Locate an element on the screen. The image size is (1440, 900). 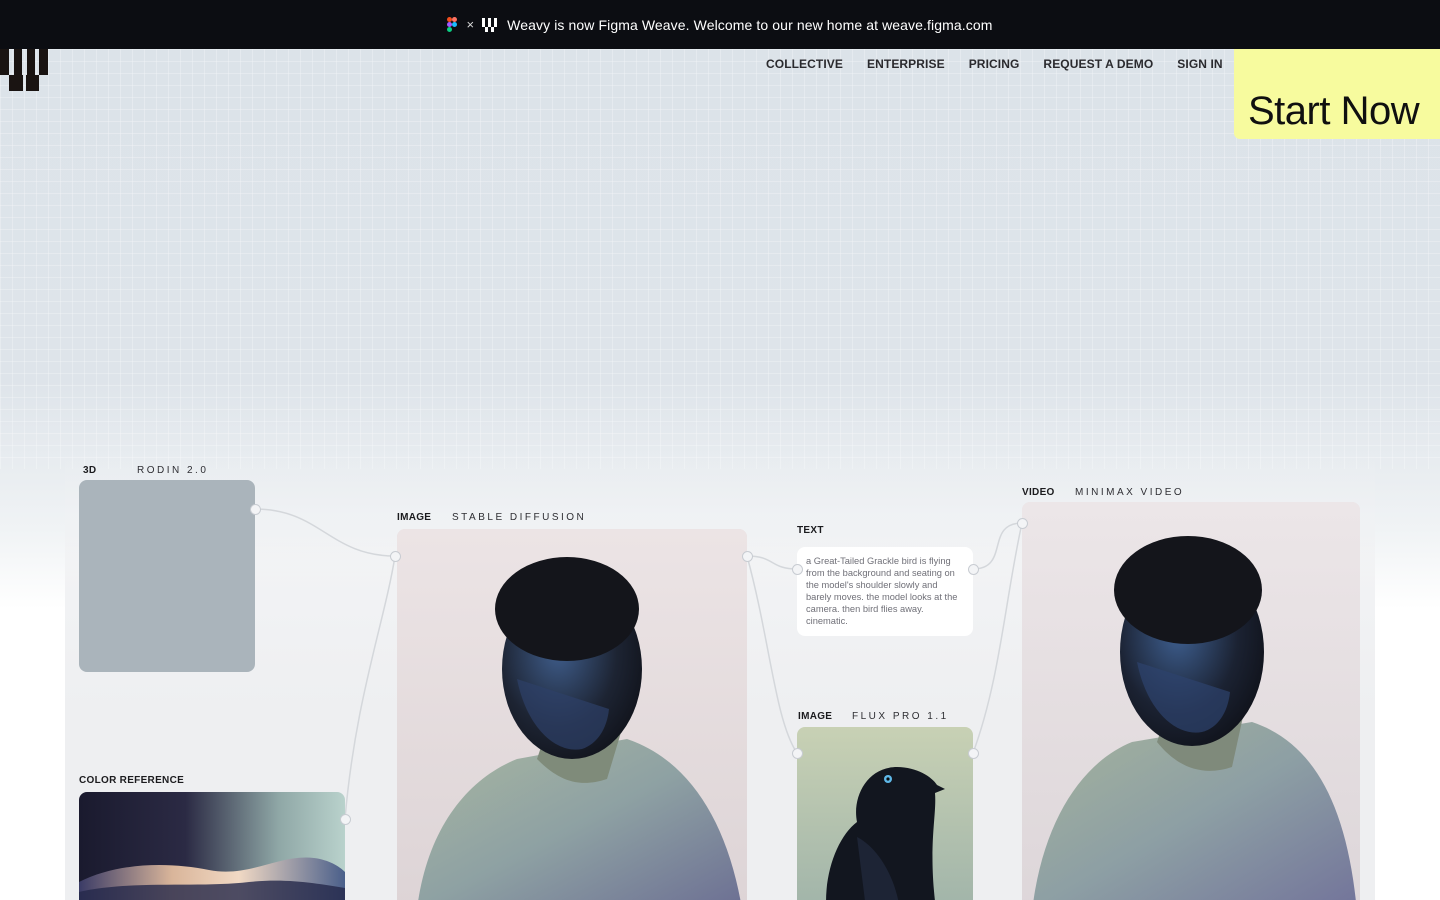
node-type-video: VIDEO is located at coordinates (1038, 492).